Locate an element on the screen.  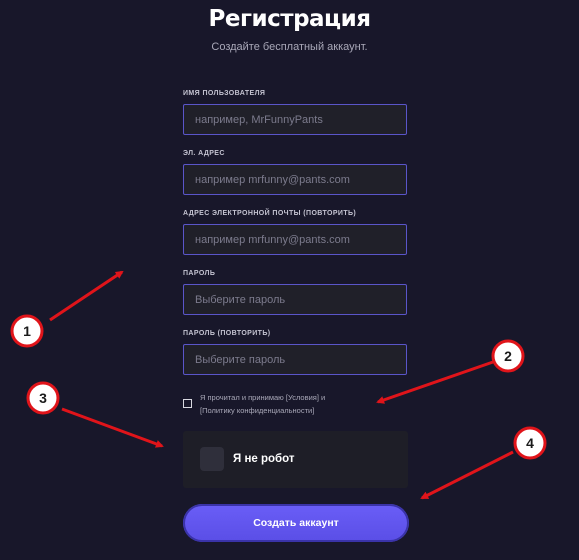
badge-1-label: 1 is located at coordinates (27, 331).